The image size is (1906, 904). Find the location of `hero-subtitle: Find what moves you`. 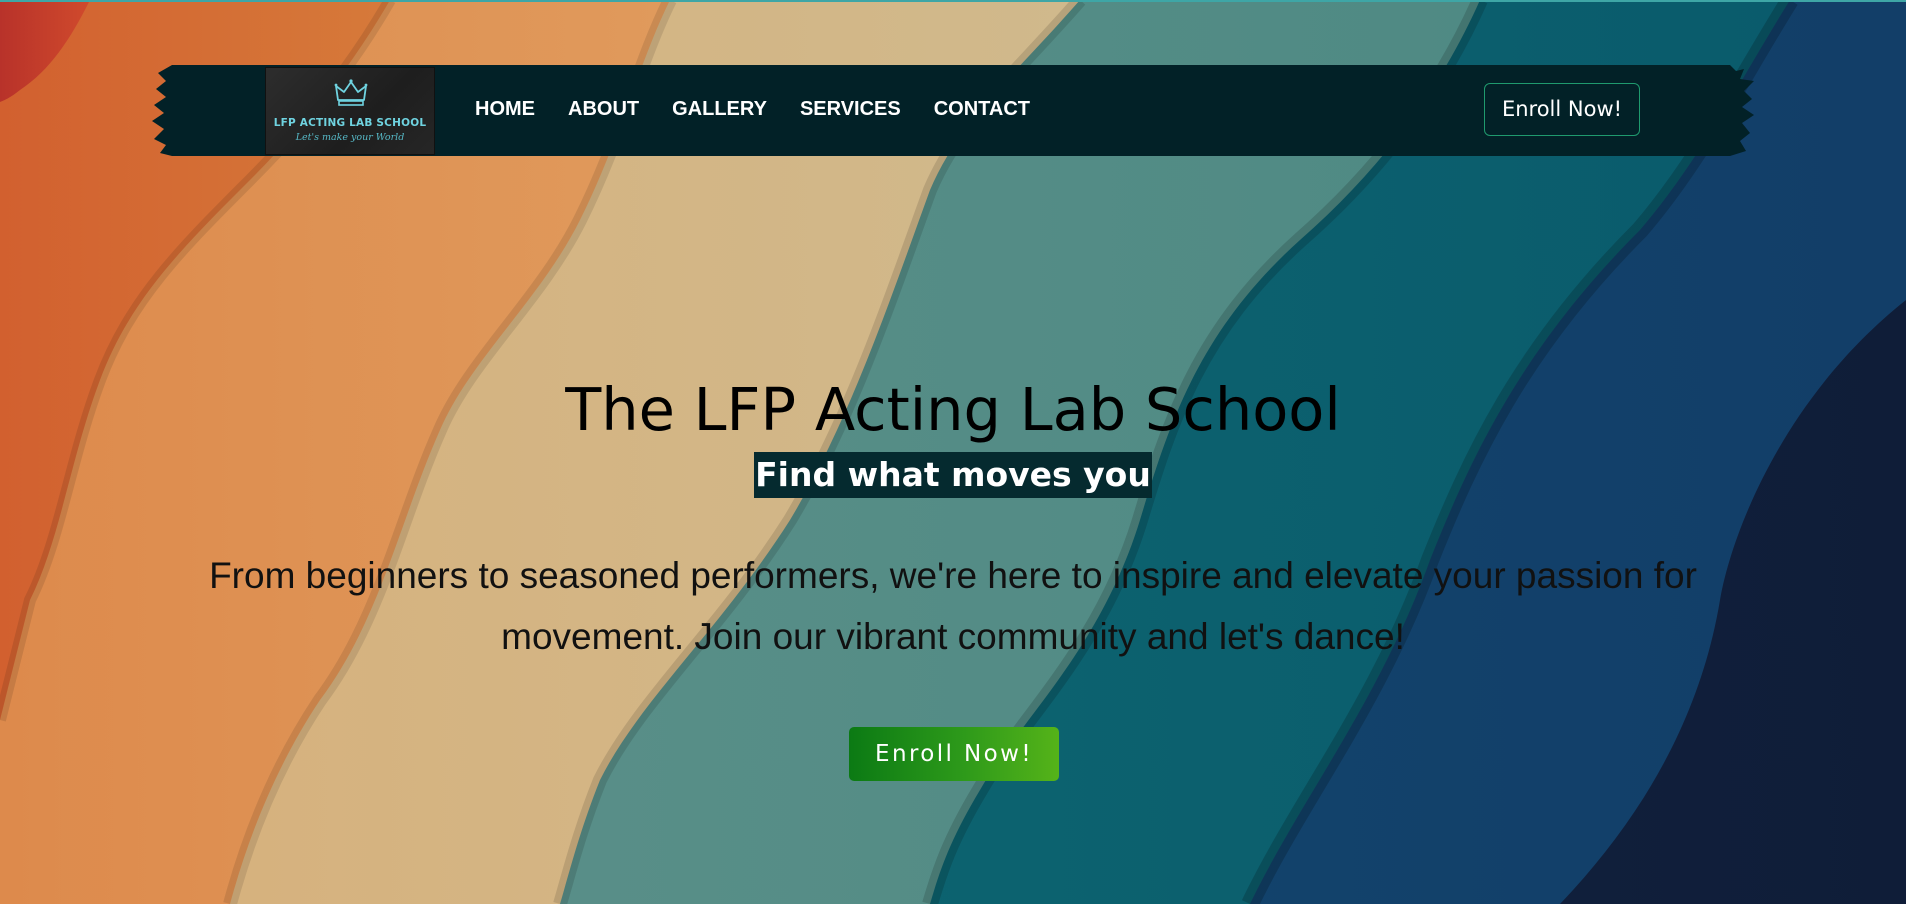

hero-subtitle: Find what moves you is located at coordinates (953, 475).